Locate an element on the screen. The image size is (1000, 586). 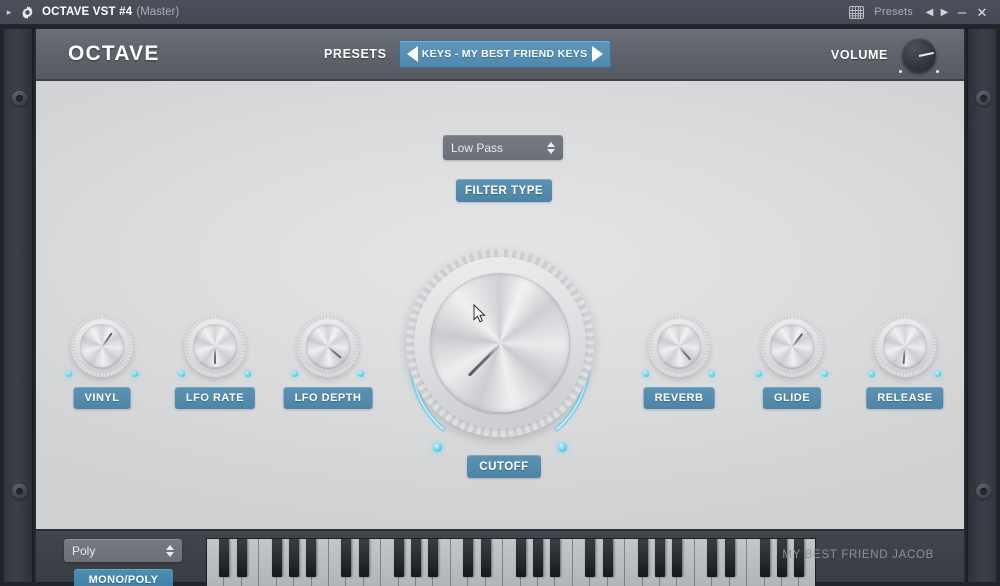
volume-knob-indicator is located at coordinates (926, 54).